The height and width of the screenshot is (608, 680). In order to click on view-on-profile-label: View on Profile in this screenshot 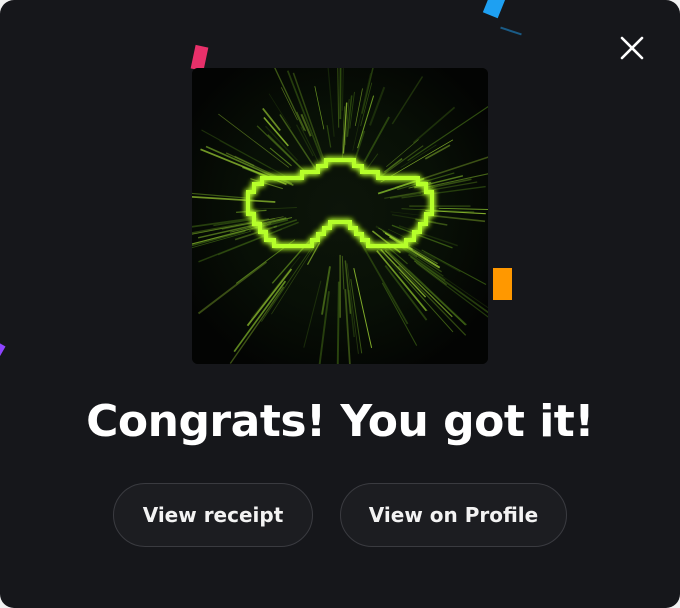, I will do `click(453, 515)`.